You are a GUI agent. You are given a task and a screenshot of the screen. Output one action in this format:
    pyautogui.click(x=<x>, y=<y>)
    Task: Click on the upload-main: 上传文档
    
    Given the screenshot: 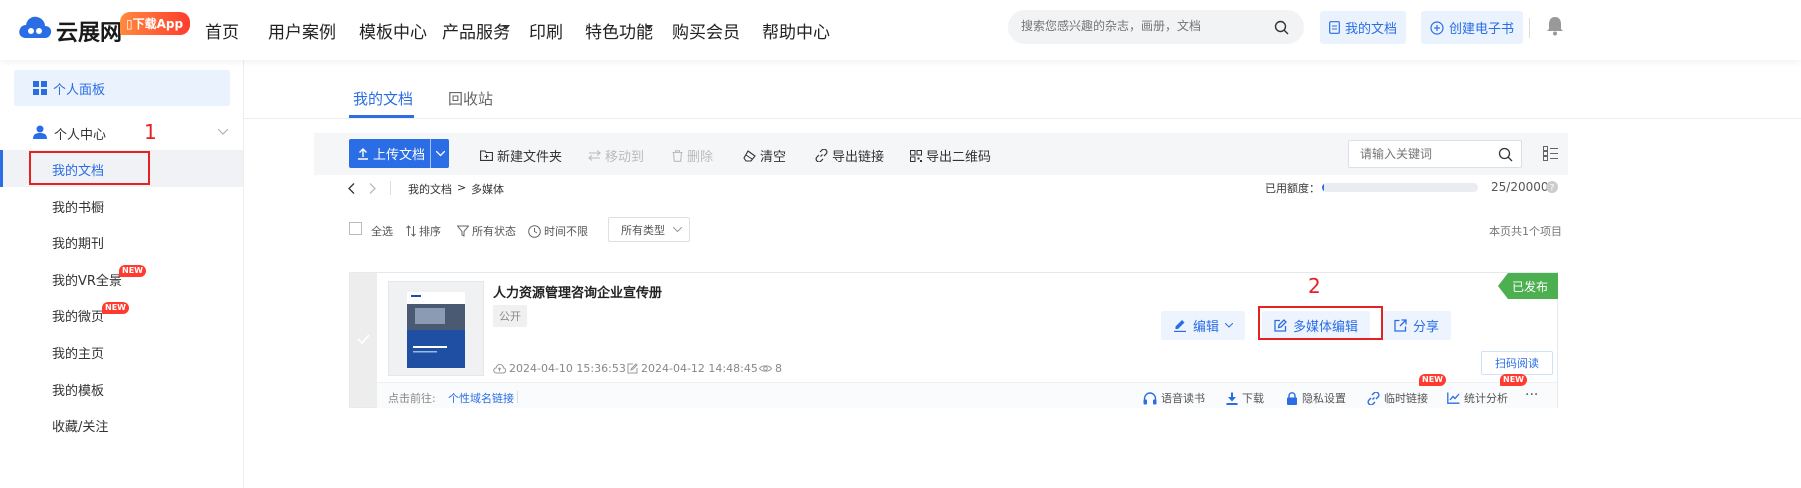 What is the action you would take?
    pyautogui.click(x=389, y=153)
    